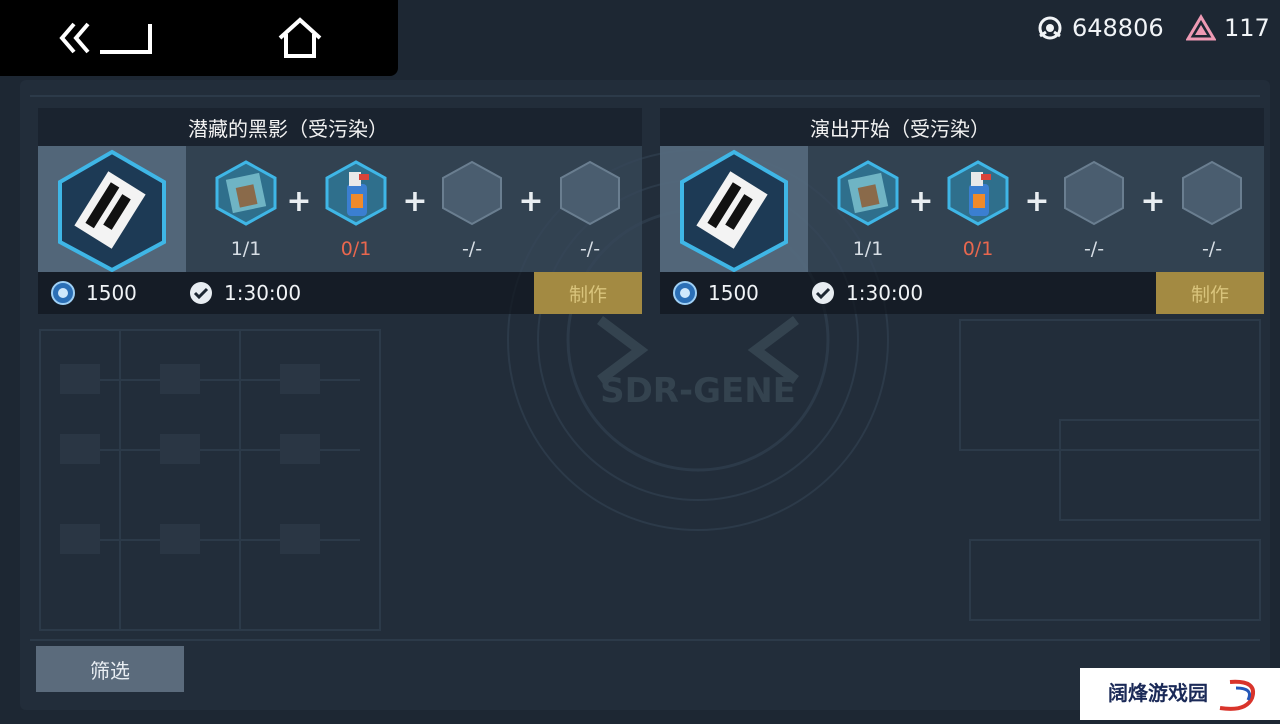  I want to click on currency-coins-value: 648806, so click(1118, 28).